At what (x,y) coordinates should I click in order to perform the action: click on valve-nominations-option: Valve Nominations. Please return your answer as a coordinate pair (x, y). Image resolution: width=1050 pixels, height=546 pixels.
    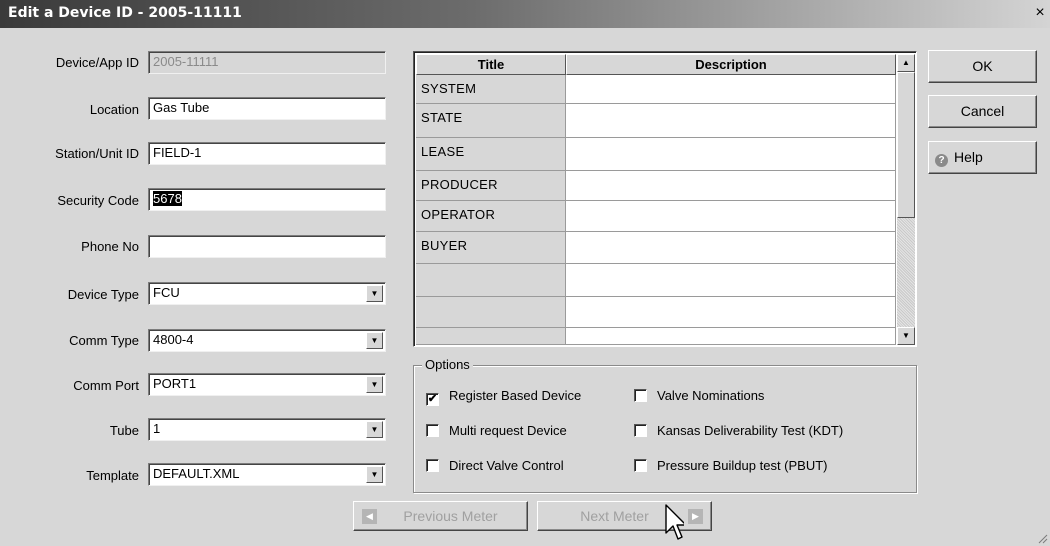
    Looking at the image, I should click on (699, 395).